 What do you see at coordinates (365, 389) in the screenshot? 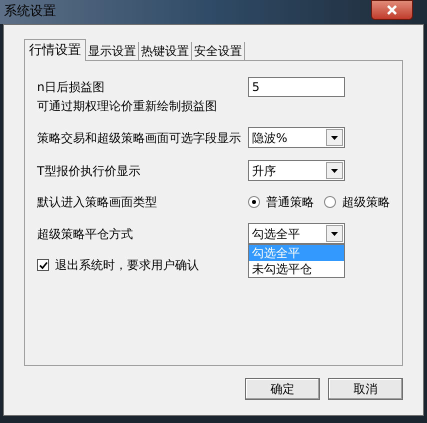
I see `dialog-button: 取消` at bounding box center [365, 389].